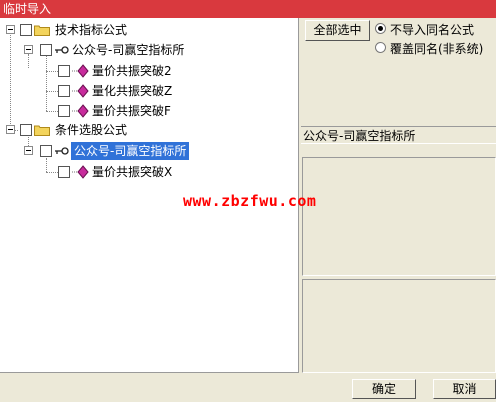 The height and width of the screenshot is (402, 496). What do you see at coordinates (399, 326) in the screenshot?
I see `detail-panel` at bounding box center [399, 326].